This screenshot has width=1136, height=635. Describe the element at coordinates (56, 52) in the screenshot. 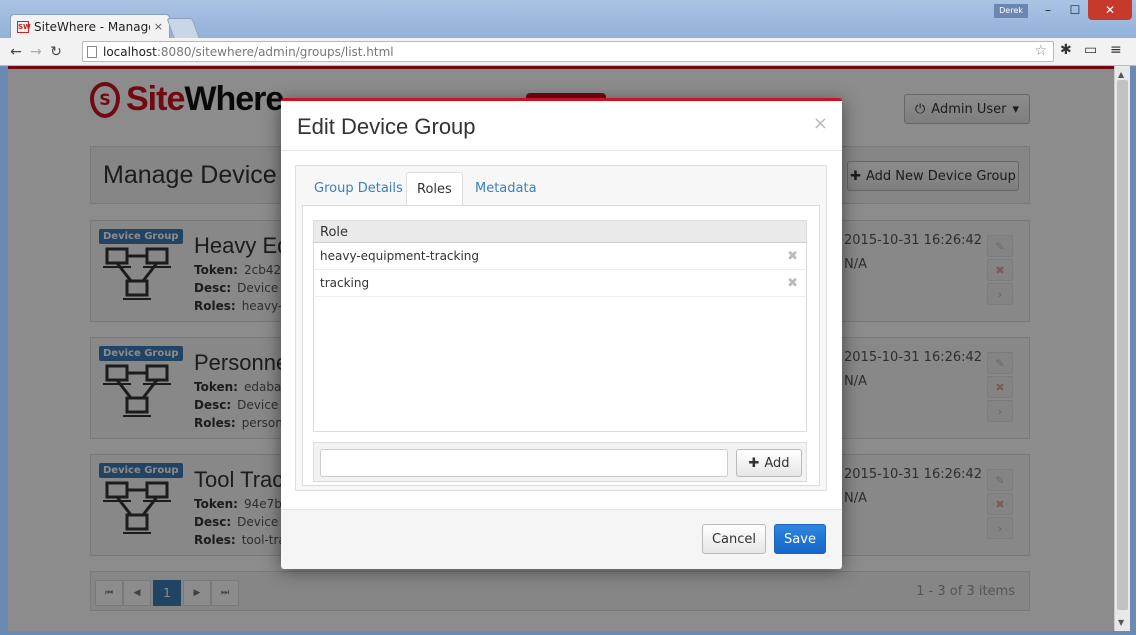

I see `reload-icon: ↻` at that location.